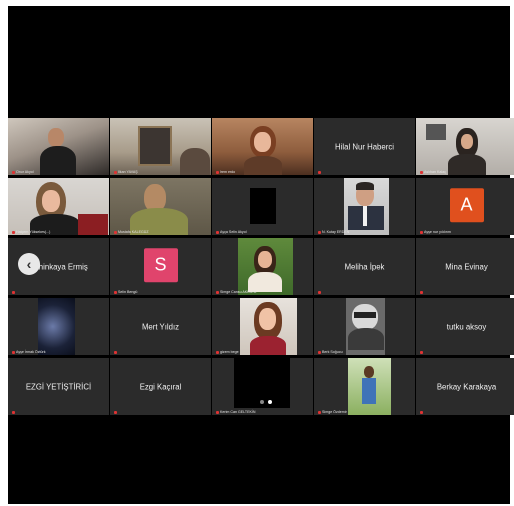  What do you see at coordinates (31, 232) in the screenshot?
I see `participant-name: Hatçem Yüksekes(...)` at bounding box center [31, 232].